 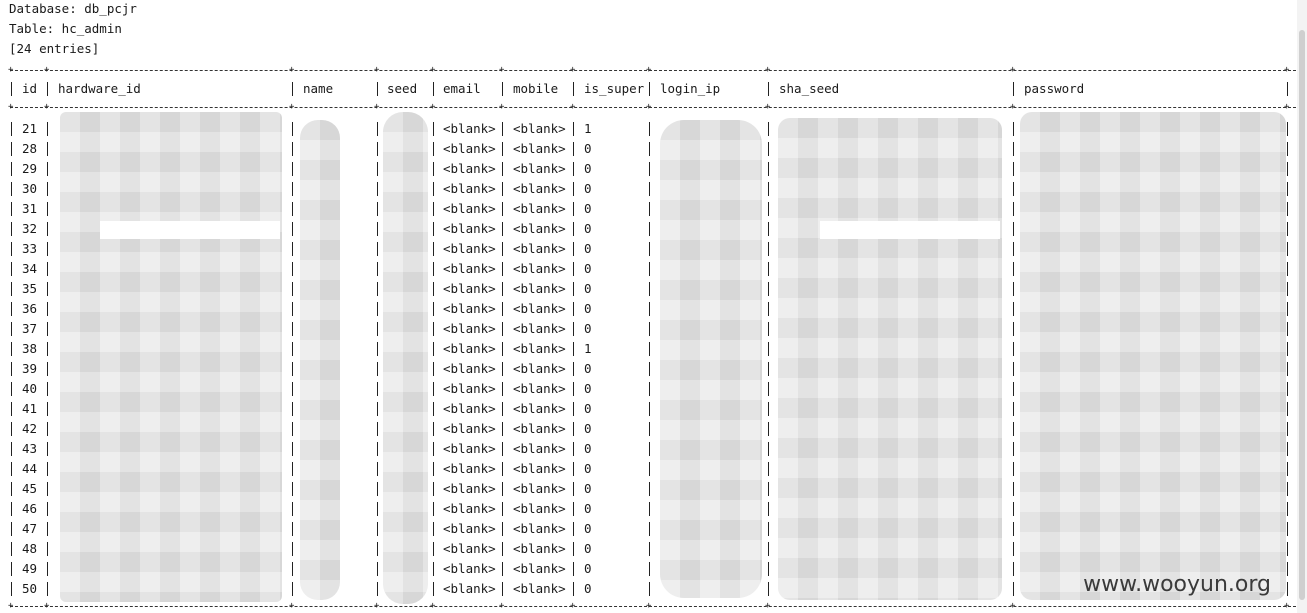 What do you see at coordinates (30, 548) in the screenshot?
I see `cell-id: 48` at bounding box center [30, 548].